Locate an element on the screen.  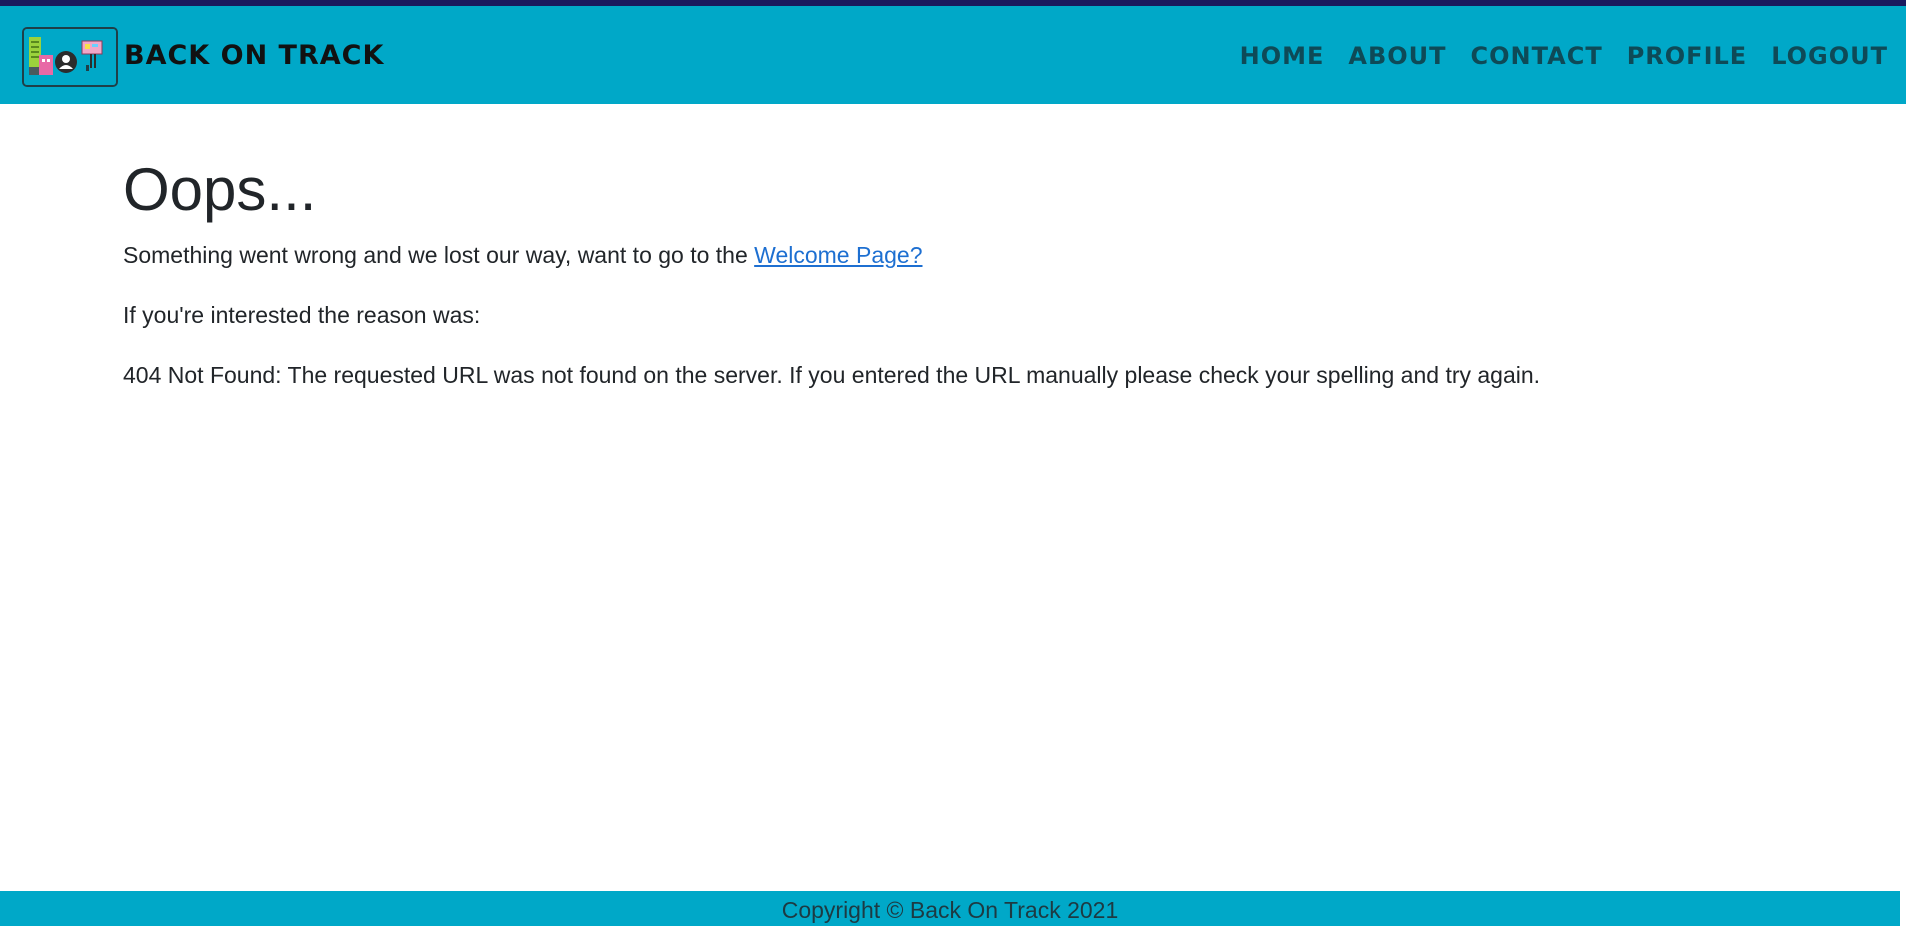
nav-home-link: HOME is located at coordinates (1282, 56).